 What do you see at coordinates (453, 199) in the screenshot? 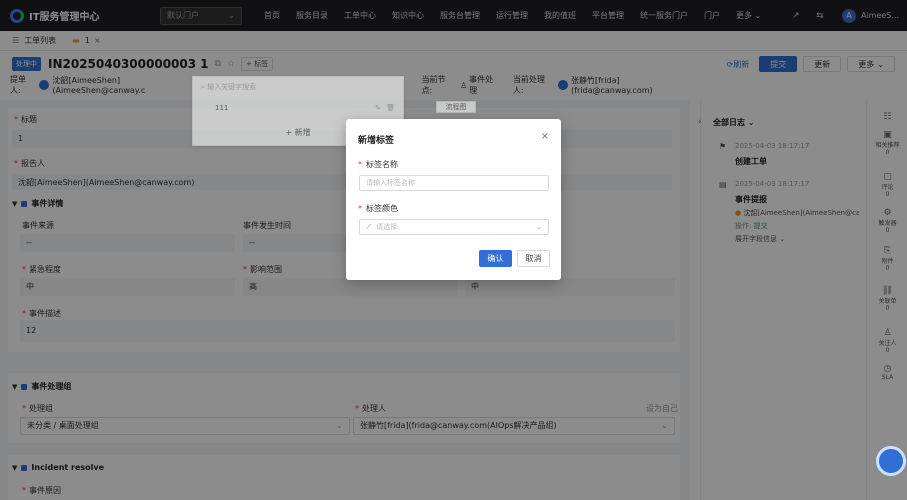
I see `add-tag-modal: 新增标签 × * 标签名称 请输入标签名称 * 标签颜色 ⟋ 请选择 ⌄ 确认 取消` at bounding box center [453, 199].